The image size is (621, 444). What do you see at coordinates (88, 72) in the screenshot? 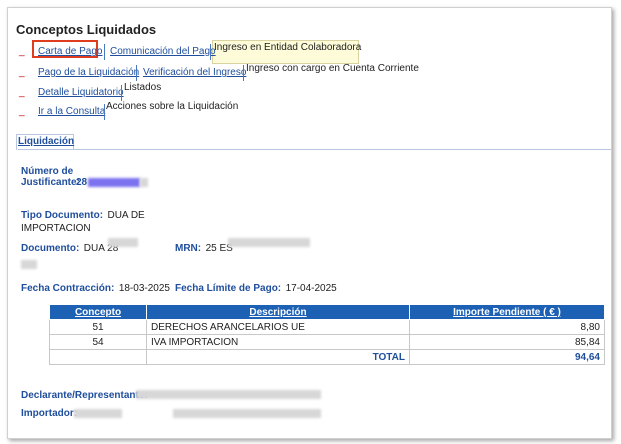
I see `pago-liquidacion-link: Pago de la Liquidación` at bounding box center [88, 72].